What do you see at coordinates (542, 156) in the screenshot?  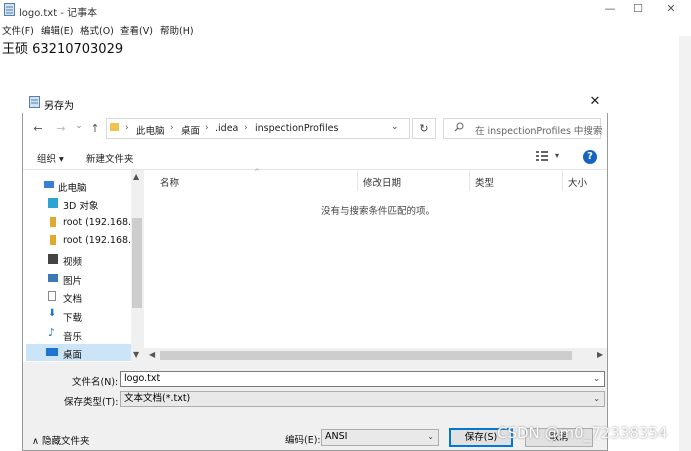 I see `view-options-icon` at bounding box center [542, 156].